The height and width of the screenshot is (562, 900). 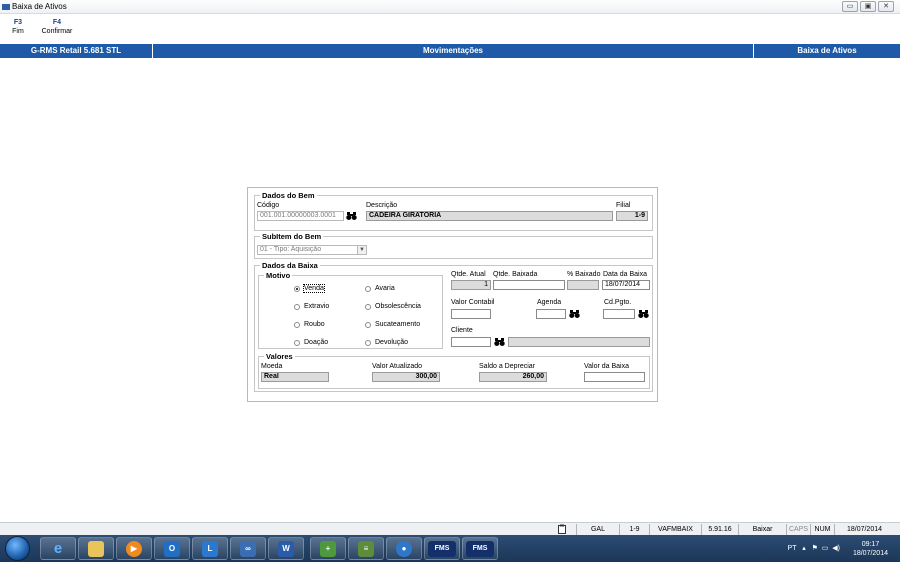 I want to click on fms-icon-2: FMS, so click(x=480, y=548).